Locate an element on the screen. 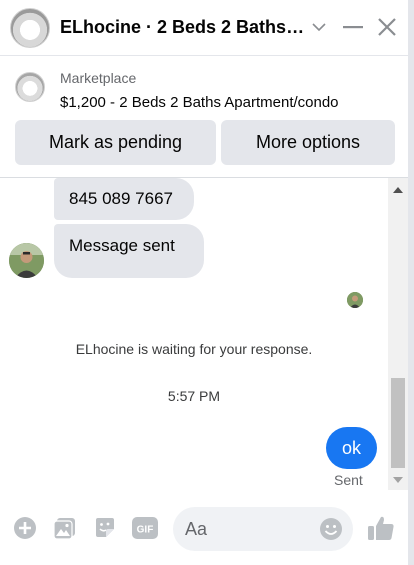 Image resolution: width=414 pixels, height=565 pixels. delivery-status: Sent is located at coordinates (348, 480).